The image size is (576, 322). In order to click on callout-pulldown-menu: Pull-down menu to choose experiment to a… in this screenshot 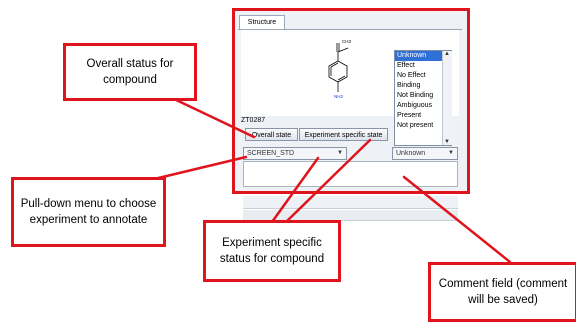, I will do `click(88, 212)`.